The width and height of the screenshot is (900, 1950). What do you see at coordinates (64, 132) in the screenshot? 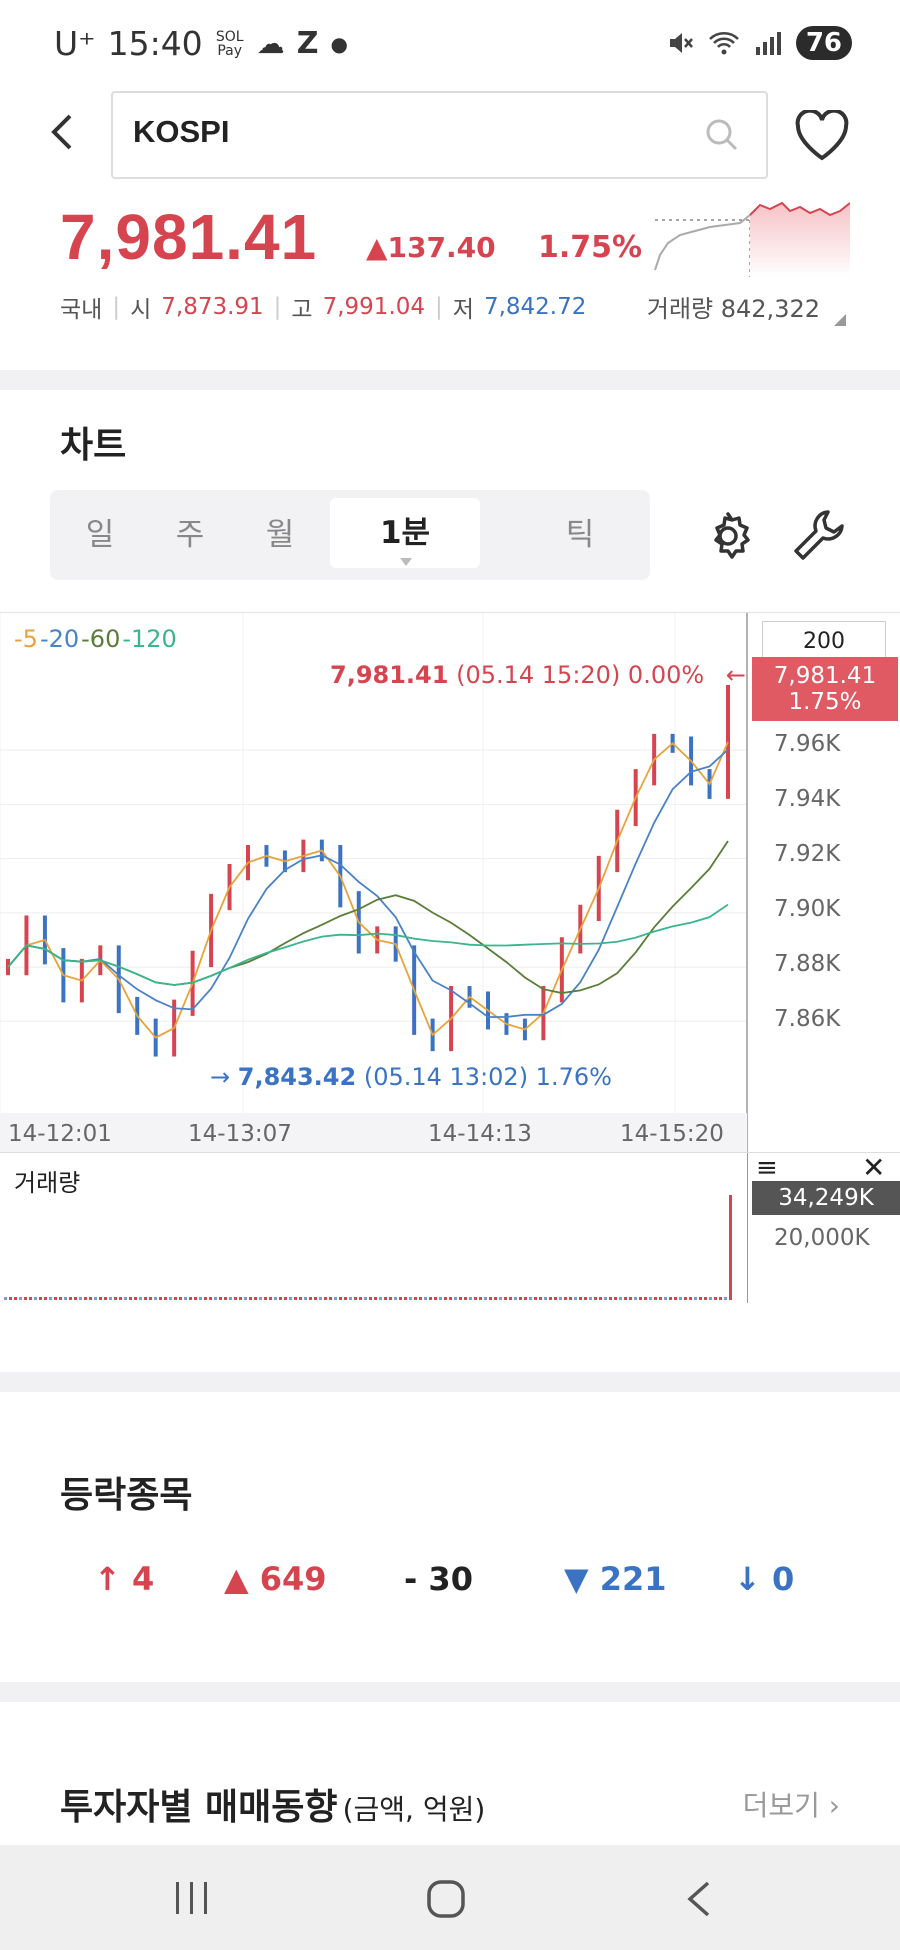
I see `back-arrow-icon` at bounding box center [64, 132].